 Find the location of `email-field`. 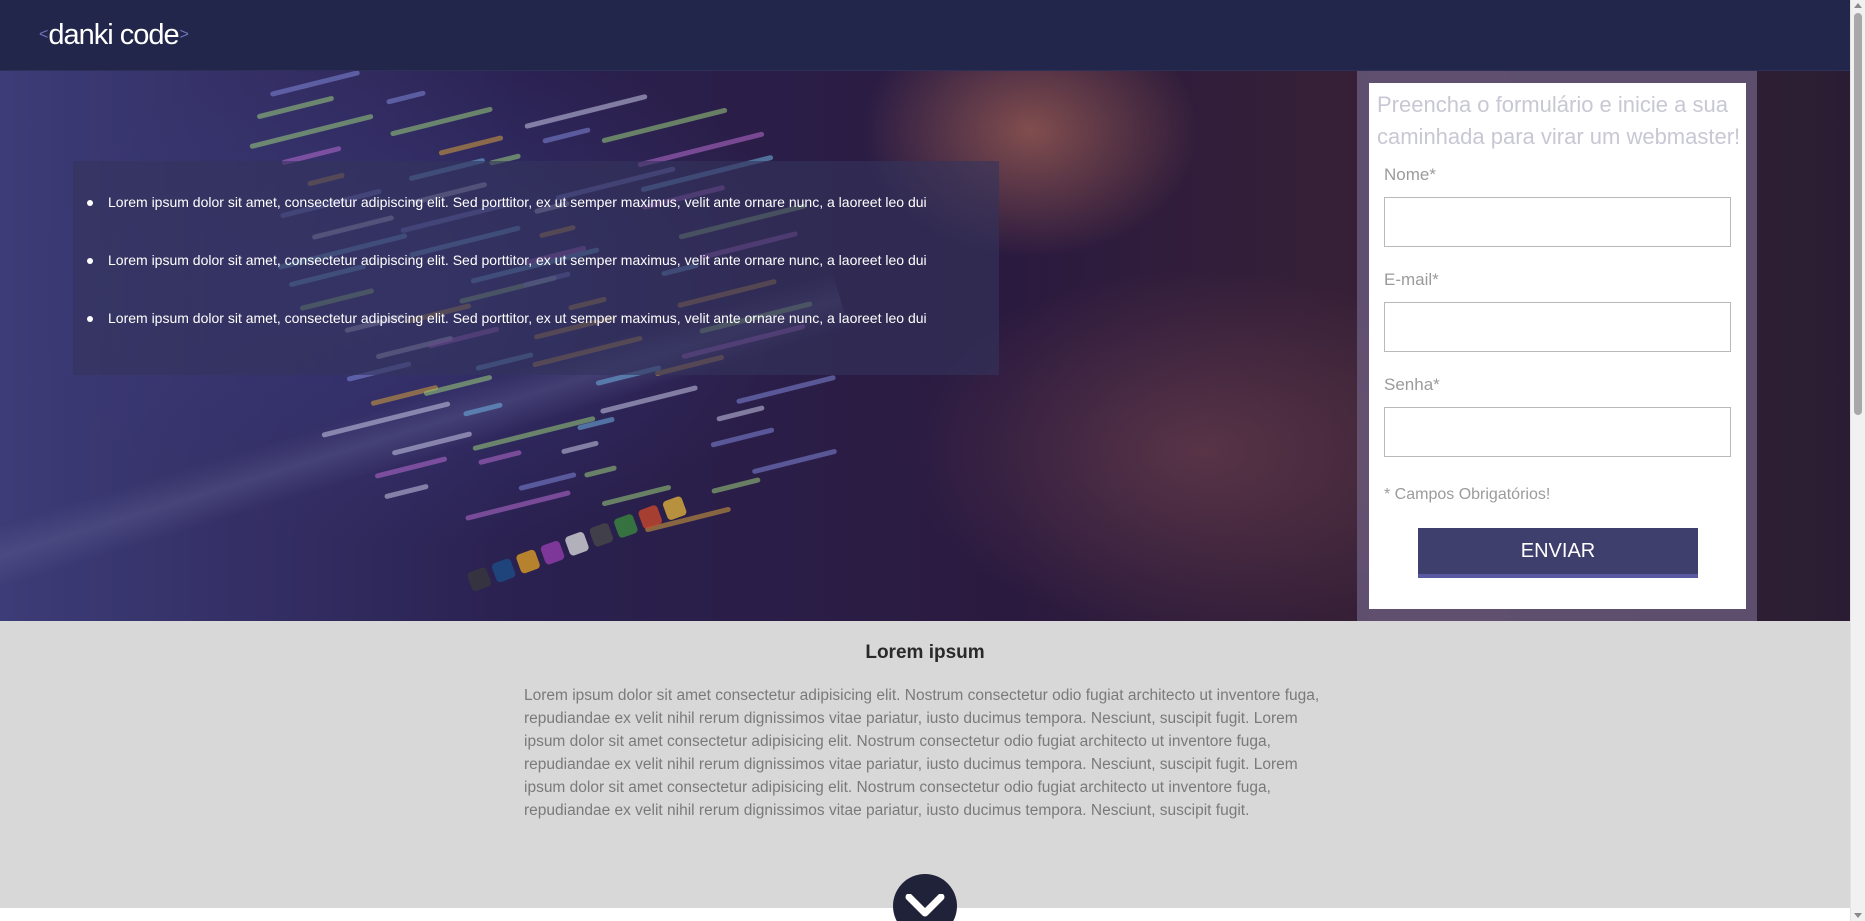

email-field is located at coordinates (1557, 327).